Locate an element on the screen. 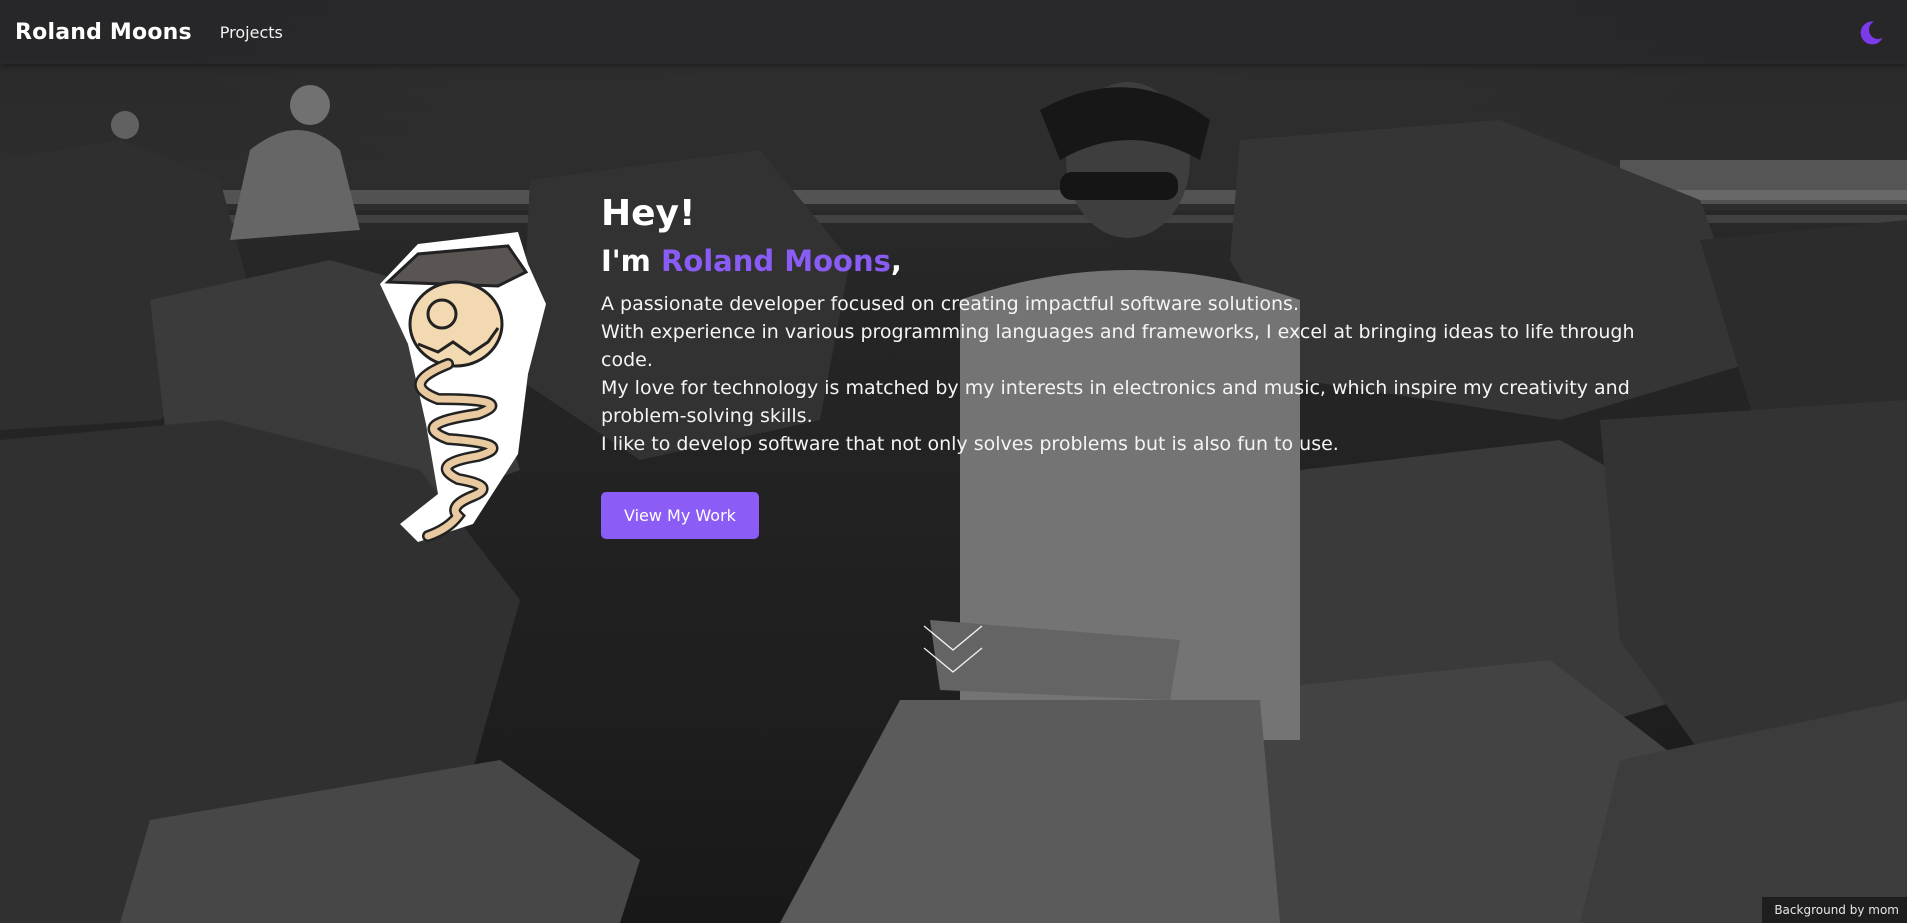 Image resolution: width=1907 pixels, height=923 pixels. intro-name: Roland Moons is located at coordinates (775, 261).